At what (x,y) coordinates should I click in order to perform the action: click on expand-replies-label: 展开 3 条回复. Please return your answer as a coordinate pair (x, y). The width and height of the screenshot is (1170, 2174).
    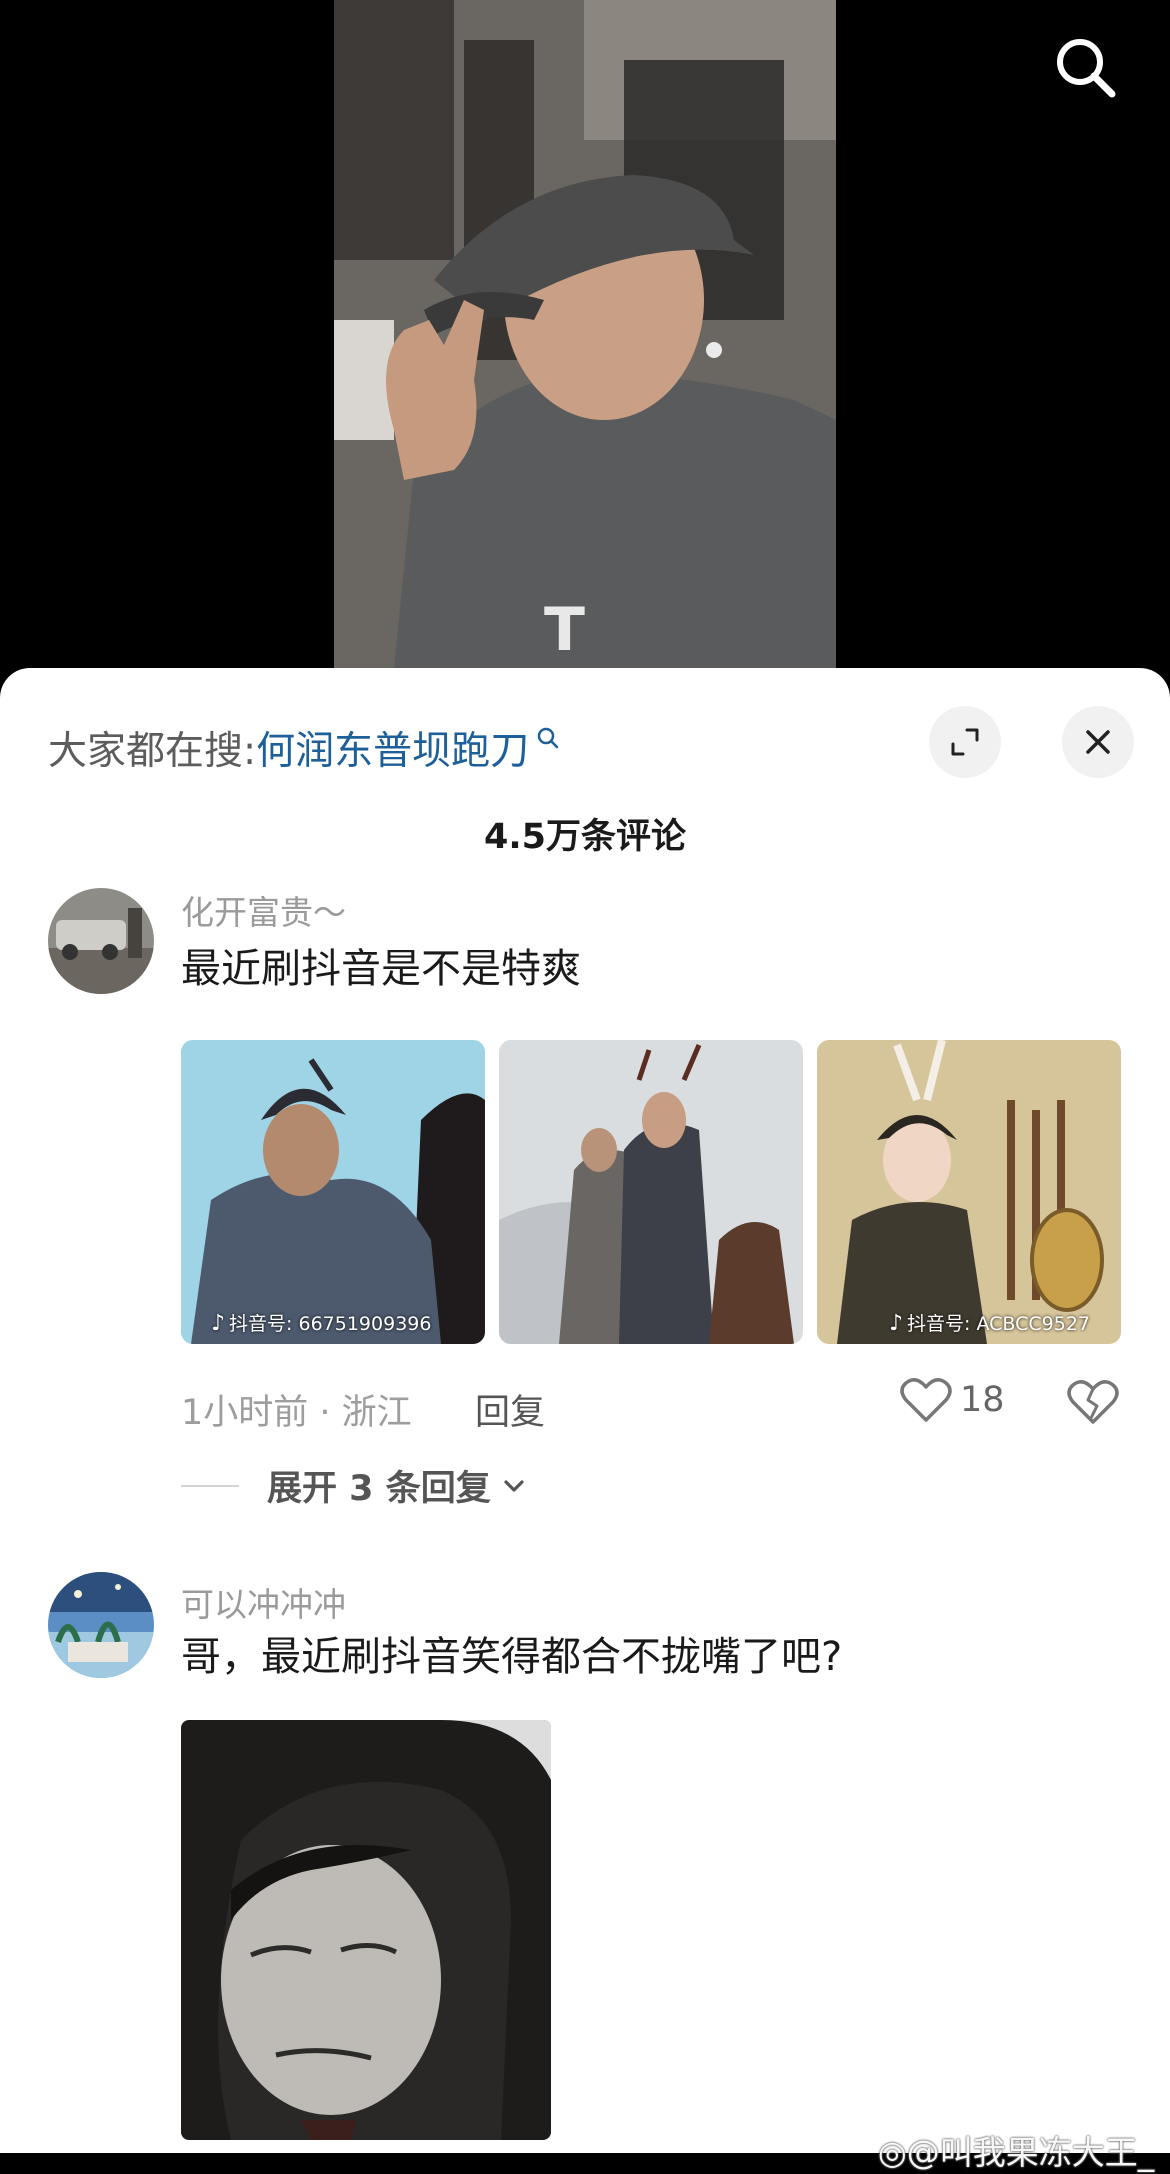
    Looking at the image, I should click on (379, 1489).